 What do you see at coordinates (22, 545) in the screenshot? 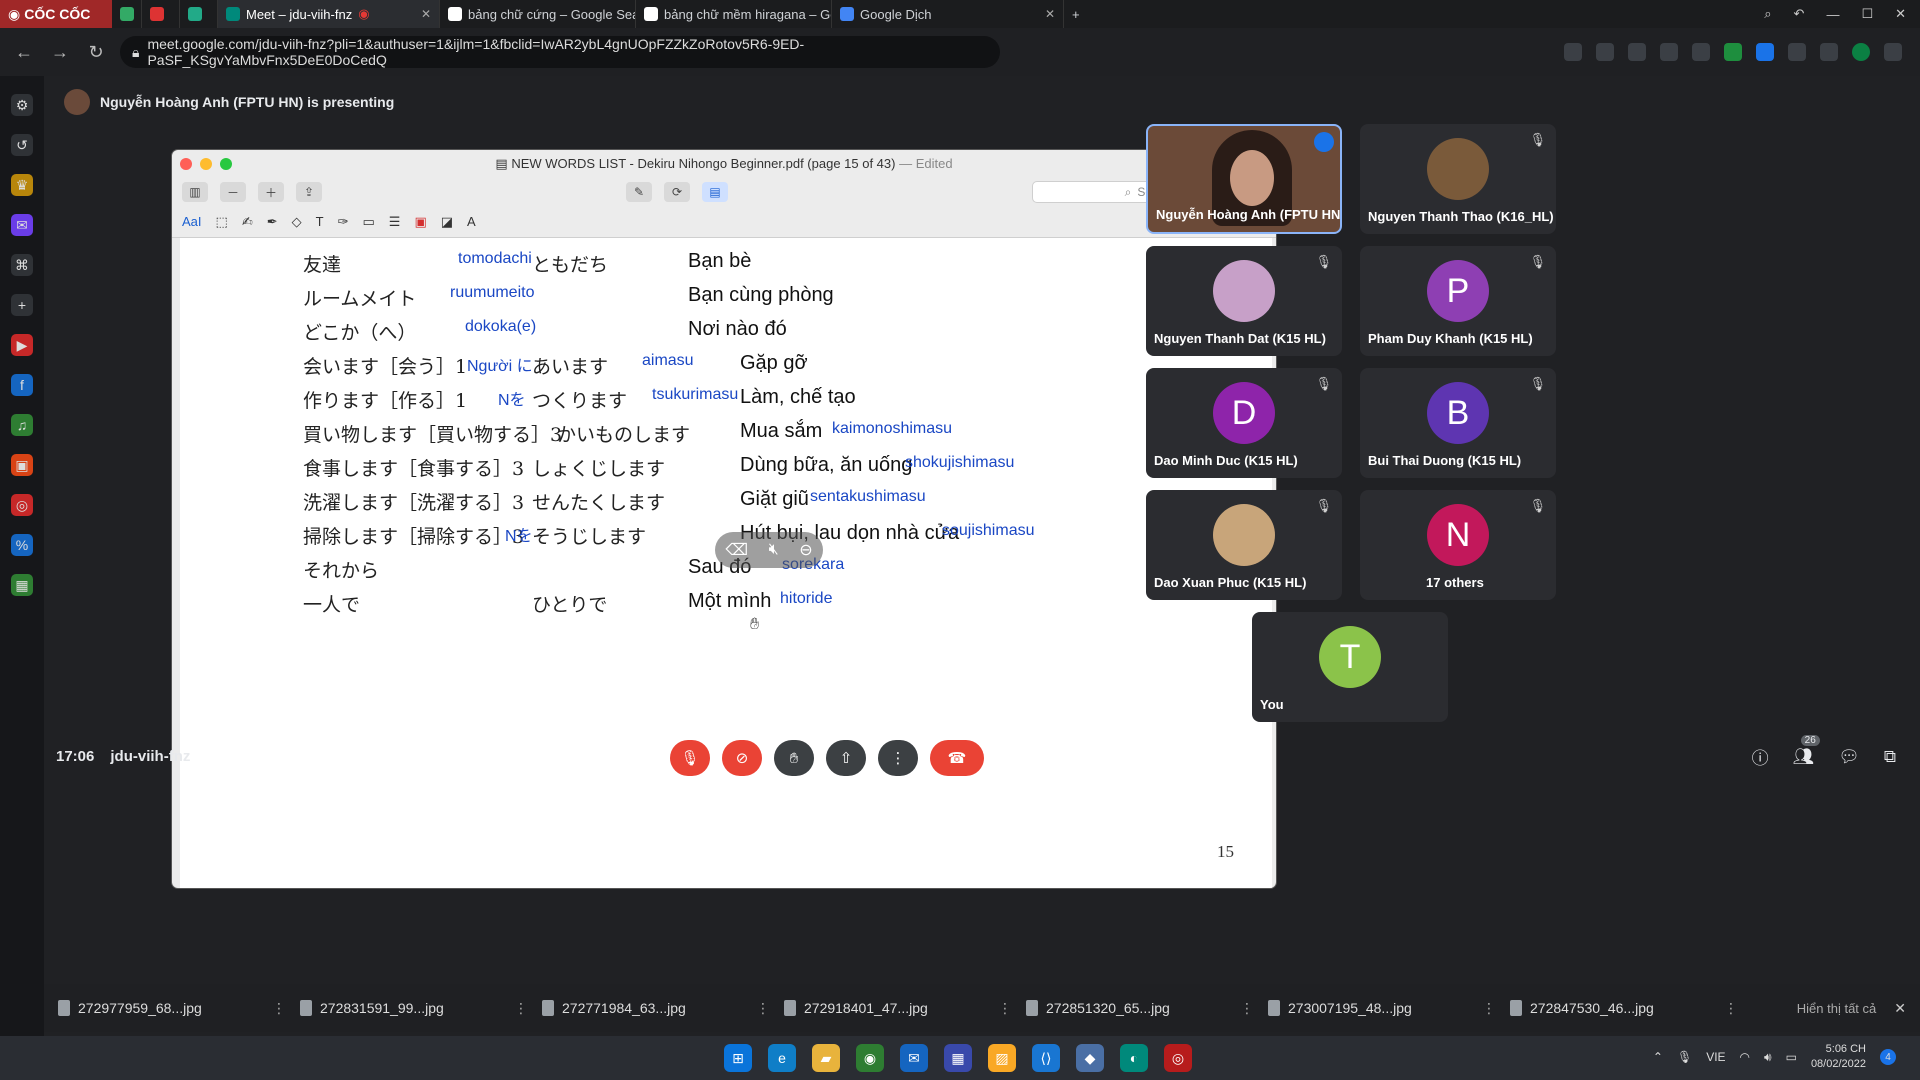
I see `sale-icon: %` at bounding box center [22, 545].